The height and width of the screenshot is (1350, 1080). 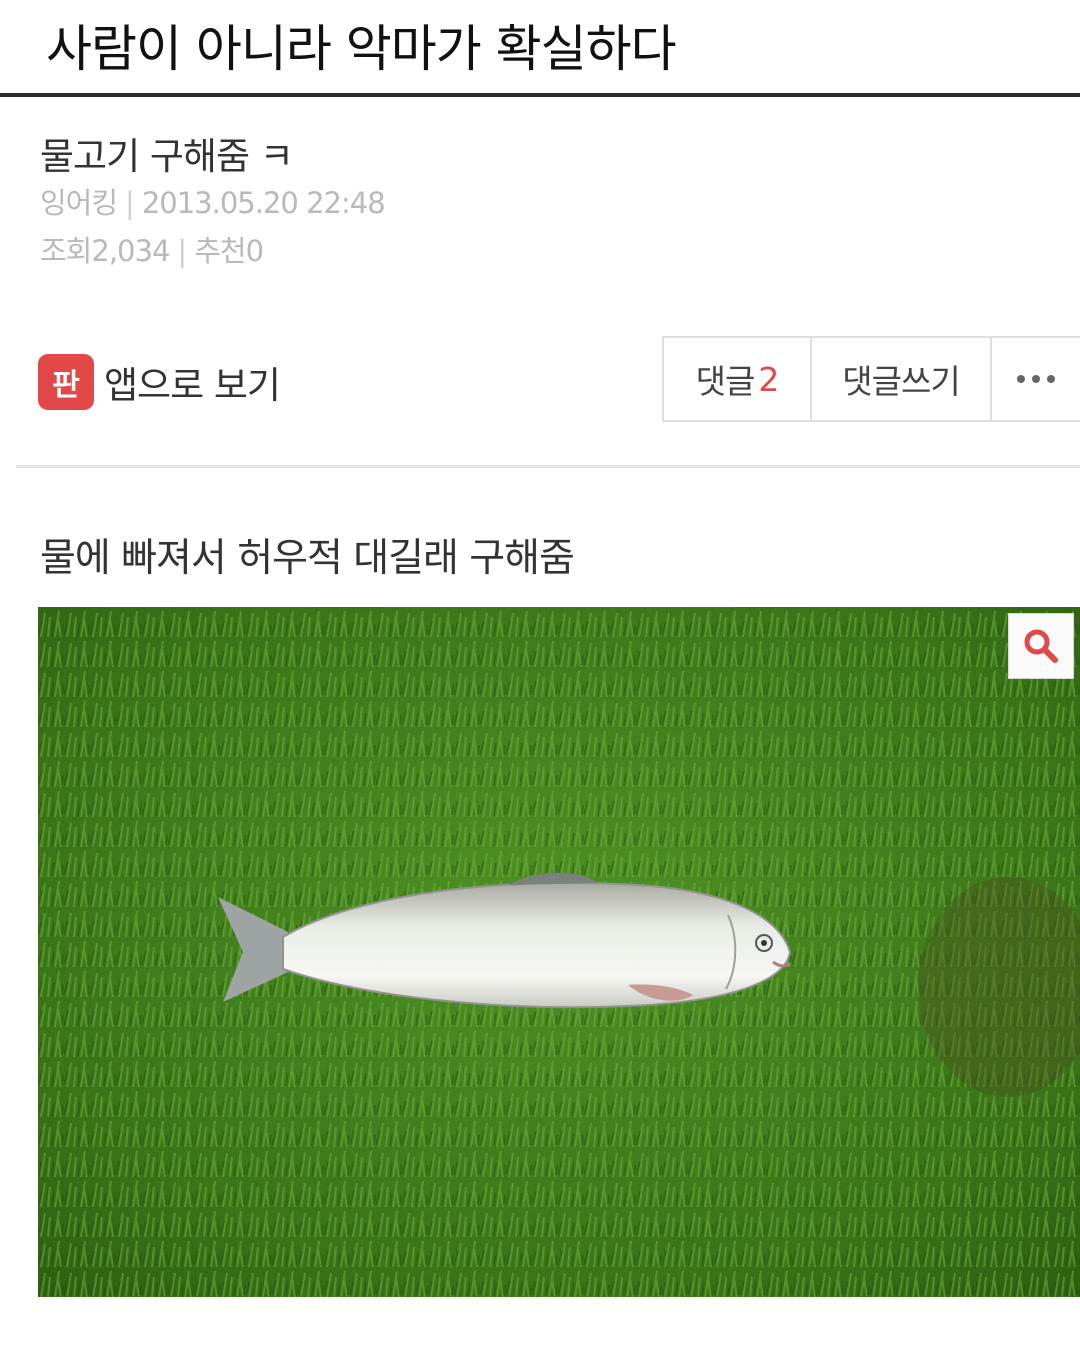 What do you see at coordinates (66, 382) in the screenshot?
I see `app-logo-icon: 판` at bounding box center [66, 382].